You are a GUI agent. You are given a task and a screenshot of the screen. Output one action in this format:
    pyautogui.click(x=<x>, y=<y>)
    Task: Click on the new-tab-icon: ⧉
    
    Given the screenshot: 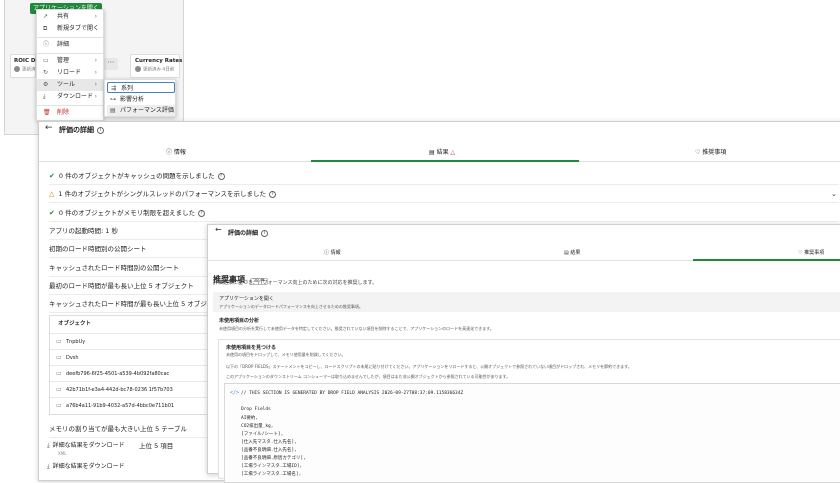 What is the action you would take?
    pyautogui.click(x=45, y=28)
    